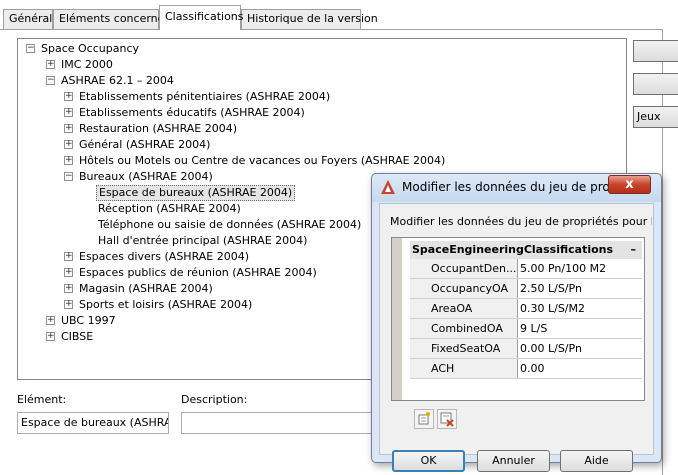 The height and width of the screenshot is (475, 678). Describe the element at coordinates (166, 304) in the screenshot. I see `tree-label: Sports et loisirs (ASHRAE 2004)` at that location.